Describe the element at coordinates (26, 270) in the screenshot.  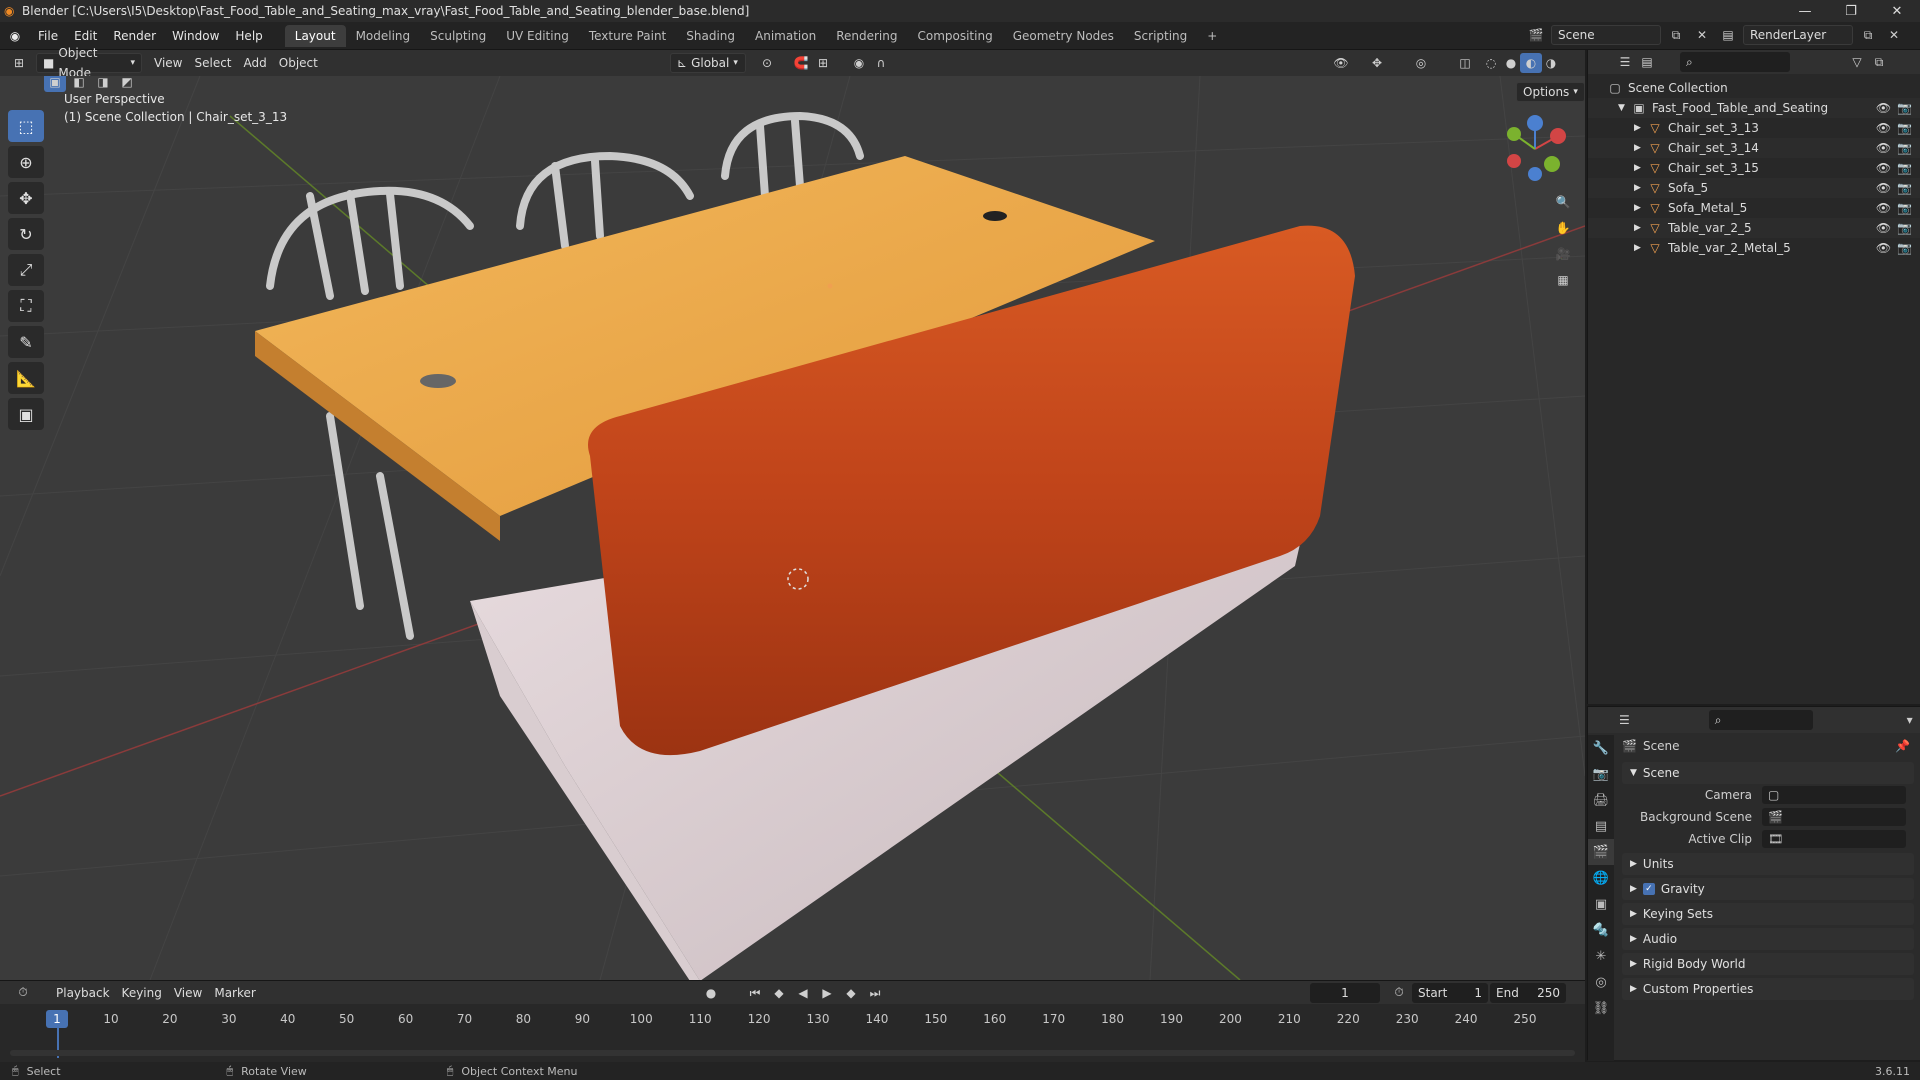
I see `scale-tool: ⤢` at that location.